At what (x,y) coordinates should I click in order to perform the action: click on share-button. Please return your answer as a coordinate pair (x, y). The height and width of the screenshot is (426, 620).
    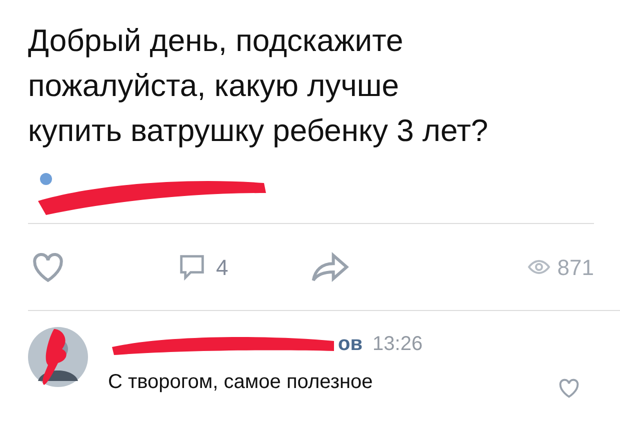
    Looking at the image, I should click on (330, 267).